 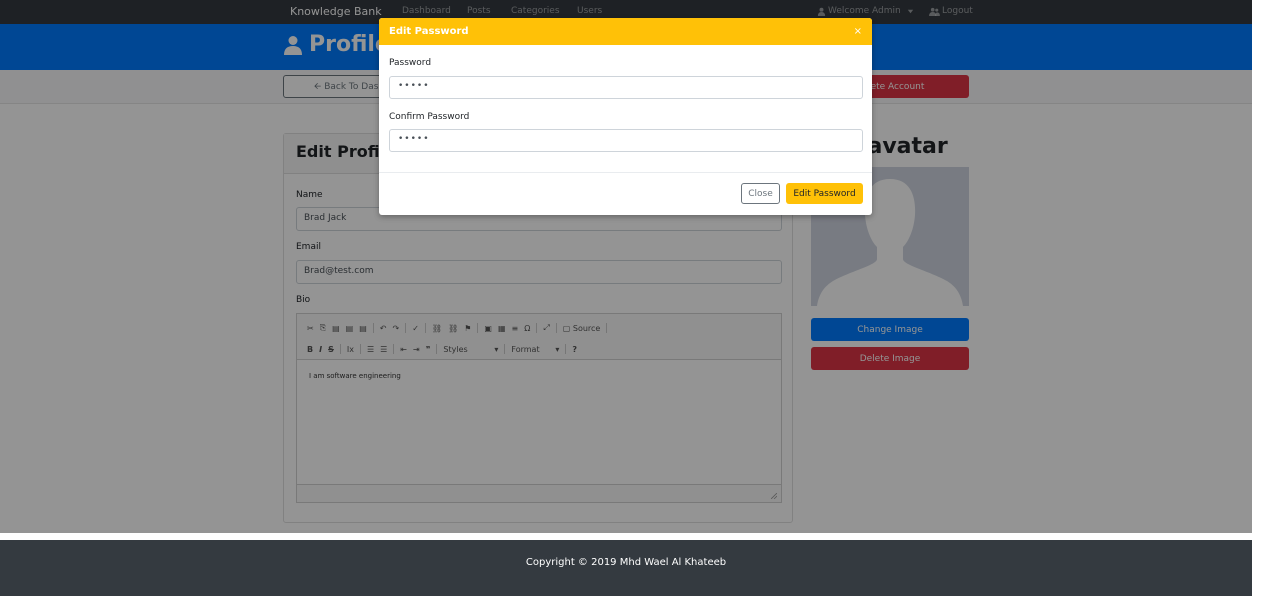 What do you see at coordinates (410, 63) in the screenshot?
I see `password-label: Password` at bounding box center [410, 63].